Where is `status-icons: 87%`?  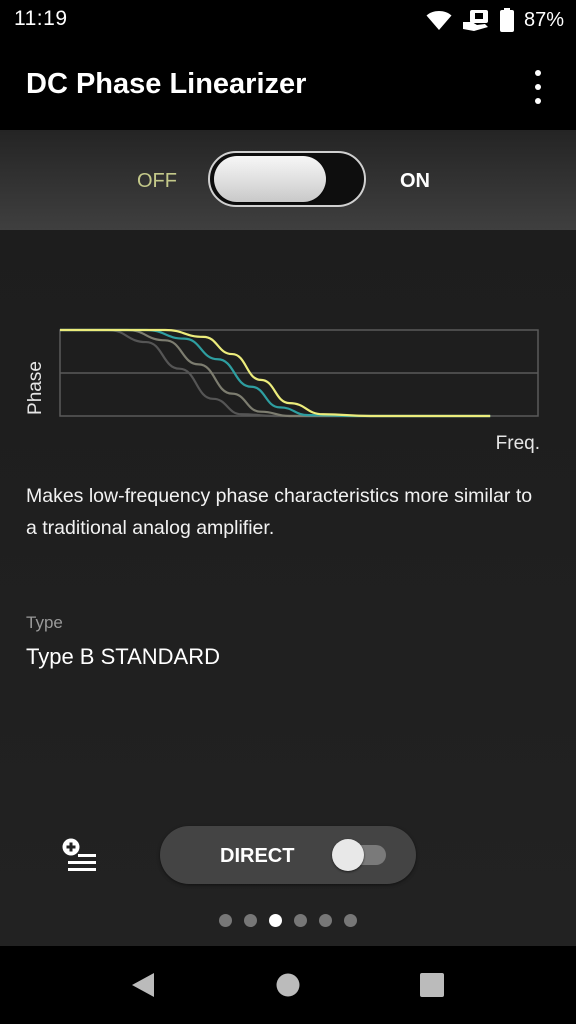 status-icons: 87% is located at coordinates (495, 20).